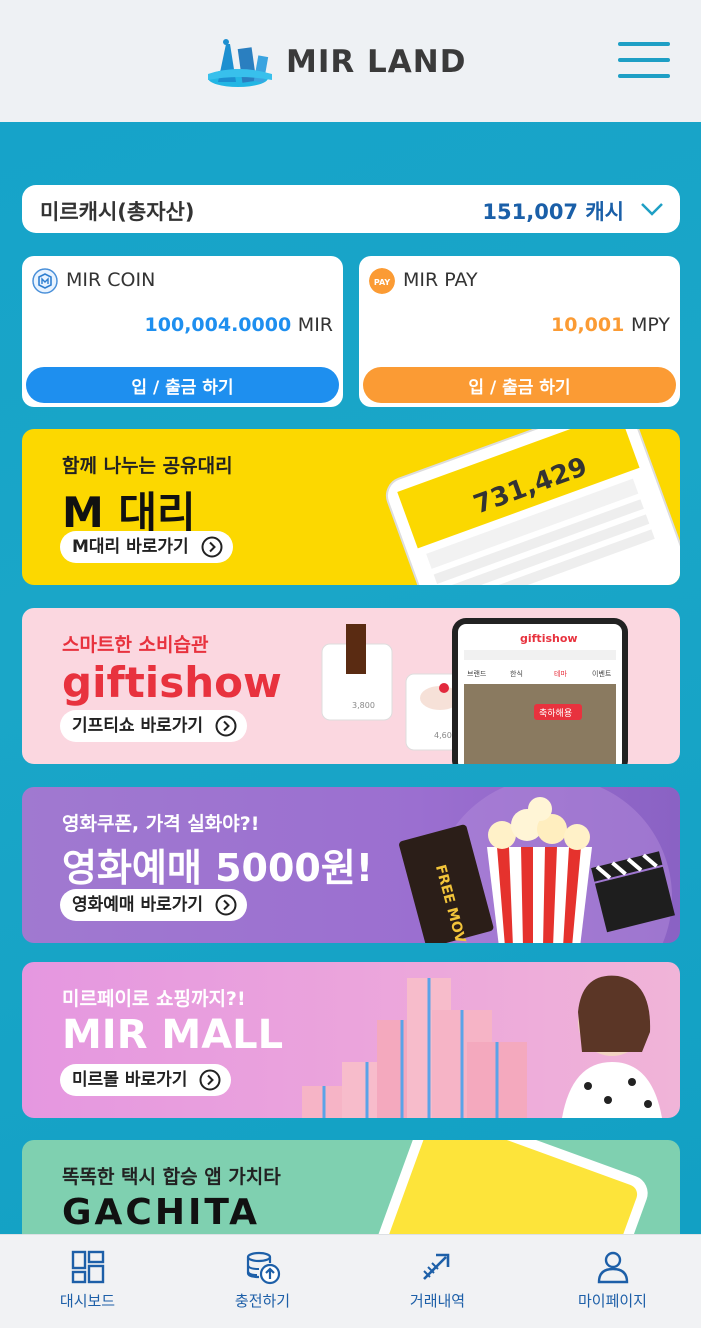 The width and height of the screenshot is (701, 1328). I want to click on transaction-arrows-icon, so click(436, 1266).